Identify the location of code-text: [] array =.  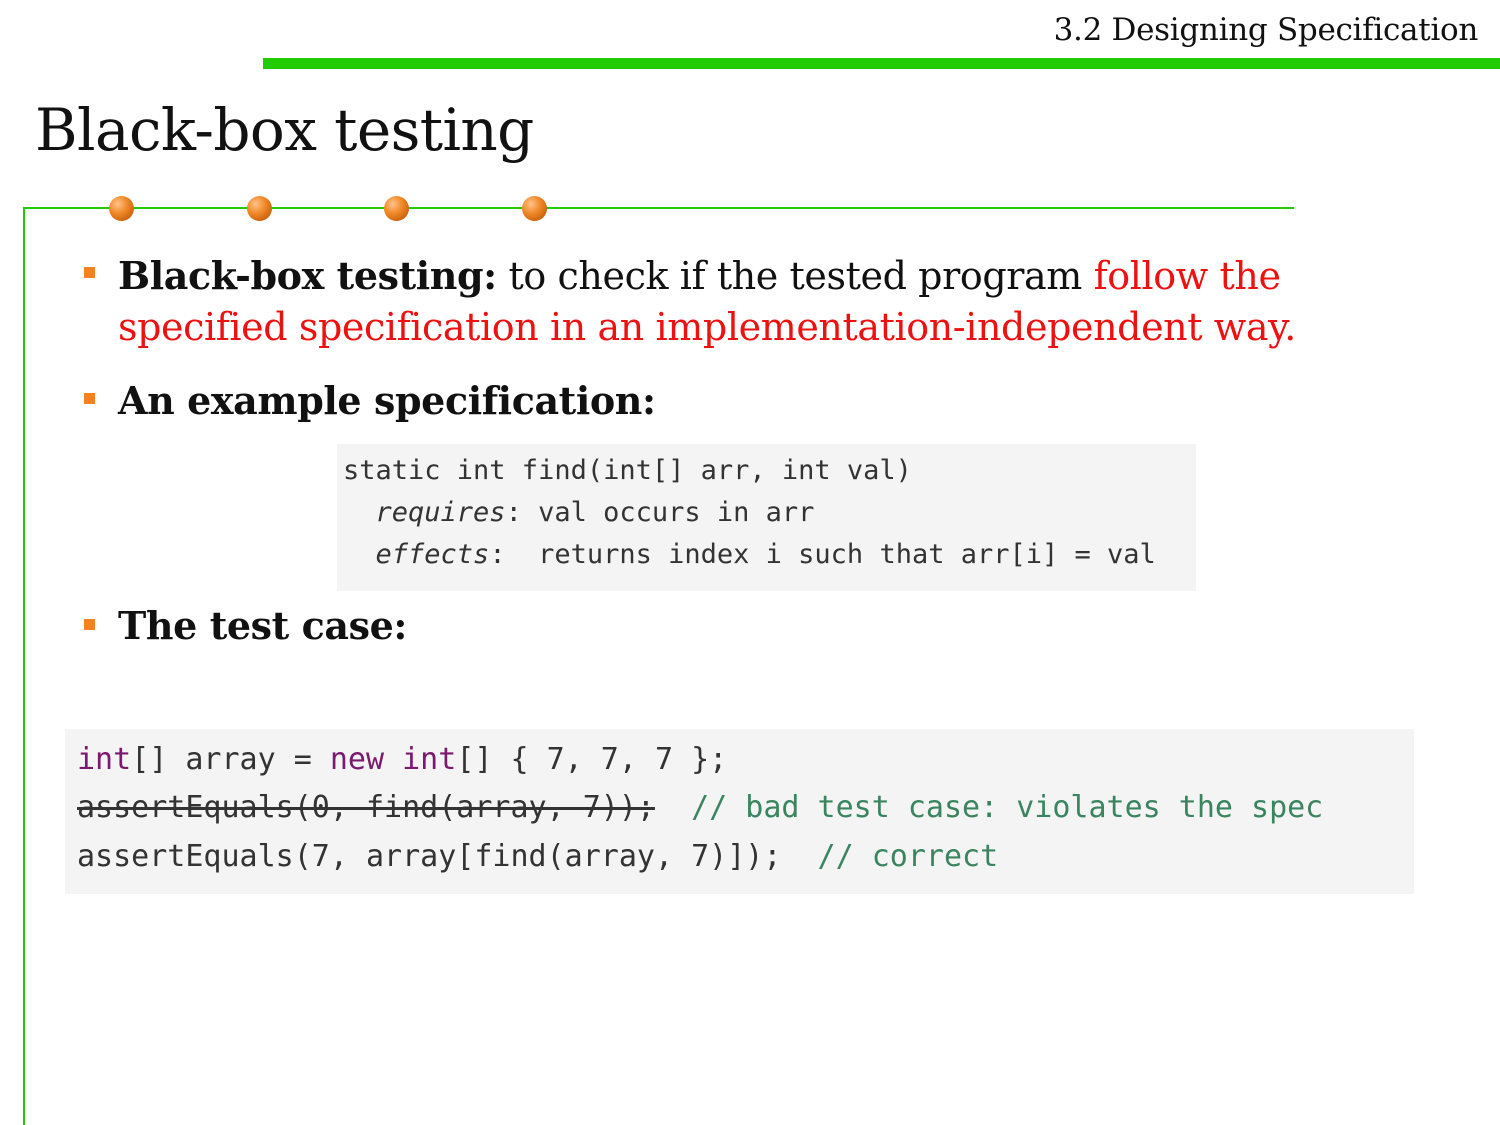
(230, 759).